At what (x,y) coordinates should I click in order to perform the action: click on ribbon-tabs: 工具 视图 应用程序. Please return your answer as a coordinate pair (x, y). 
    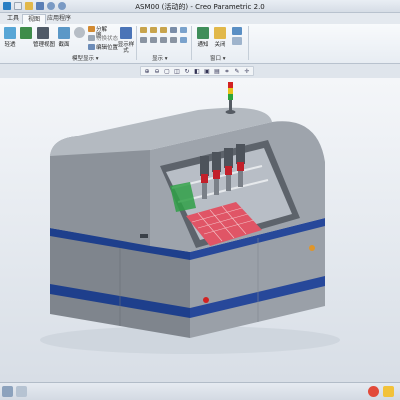
    Looking at the image, I should click on (200, 18).